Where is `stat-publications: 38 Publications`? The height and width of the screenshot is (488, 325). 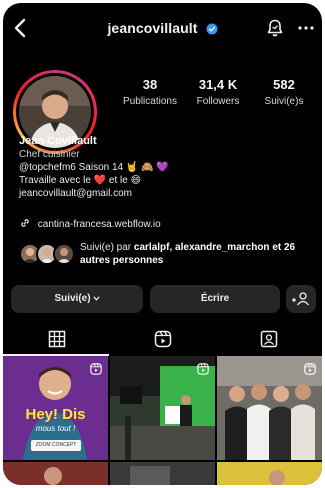 stat-publications: 38 Publications is located at coordinates (150, 92).